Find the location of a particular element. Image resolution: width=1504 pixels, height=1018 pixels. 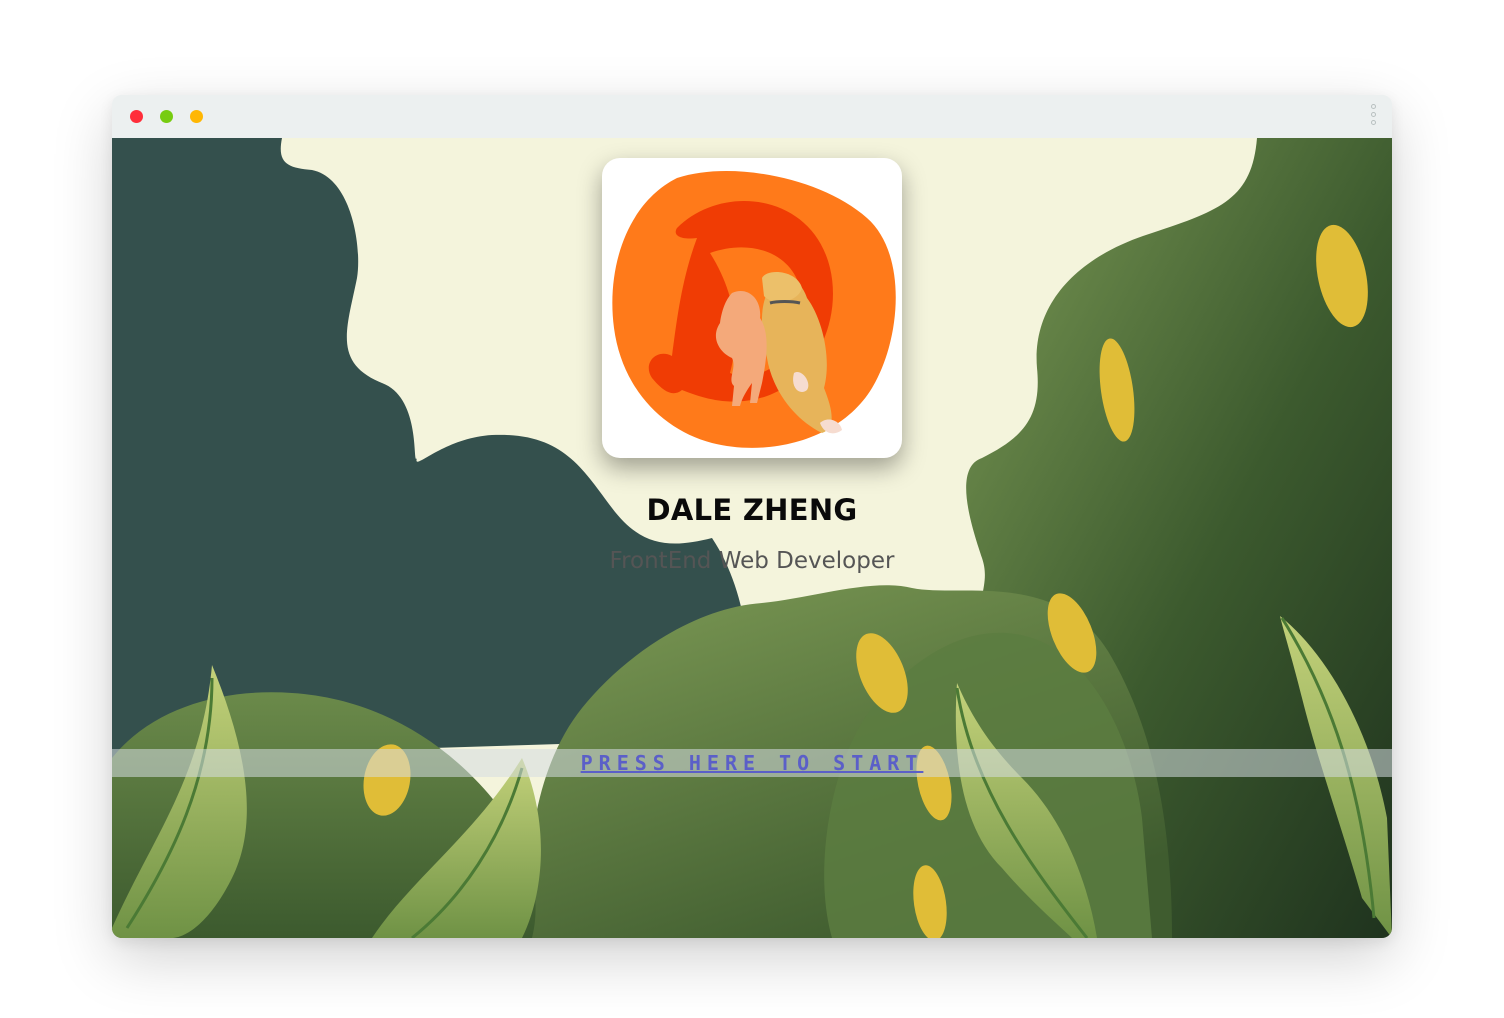

kebab-menu-icon is located at coordinates (1373, 117).